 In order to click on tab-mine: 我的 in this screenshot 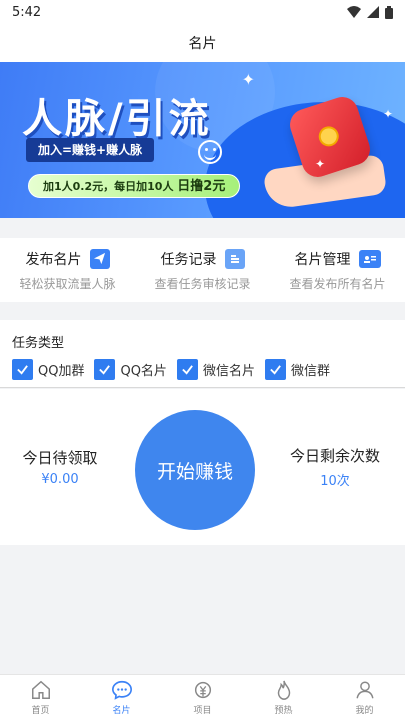, I will do `click(364, 697)`.